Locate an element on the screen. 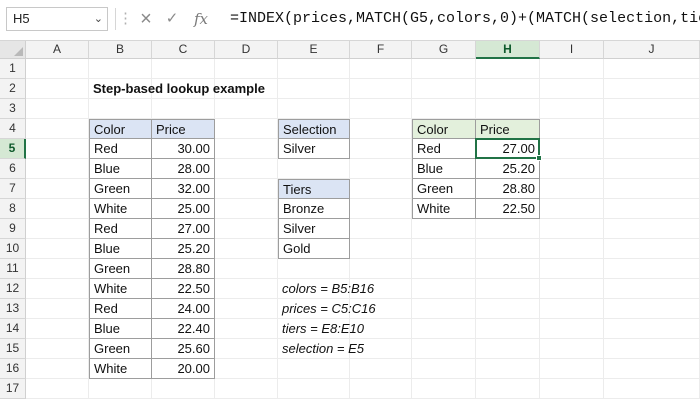  data-table-price-cell: 22.50 is located at coordinates (183, 289).